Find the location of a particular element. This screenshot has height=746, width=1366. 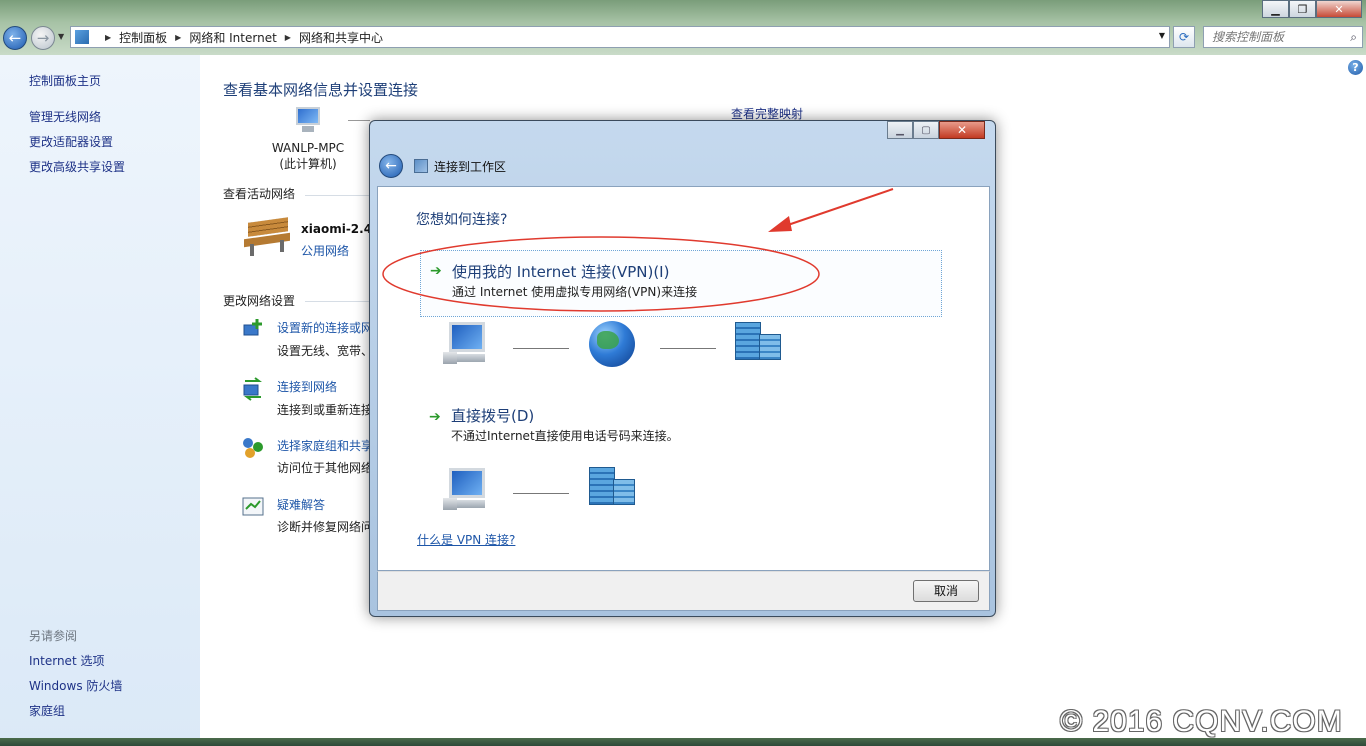

search-icon: ⌕ is located at coordinates (1353, 37).